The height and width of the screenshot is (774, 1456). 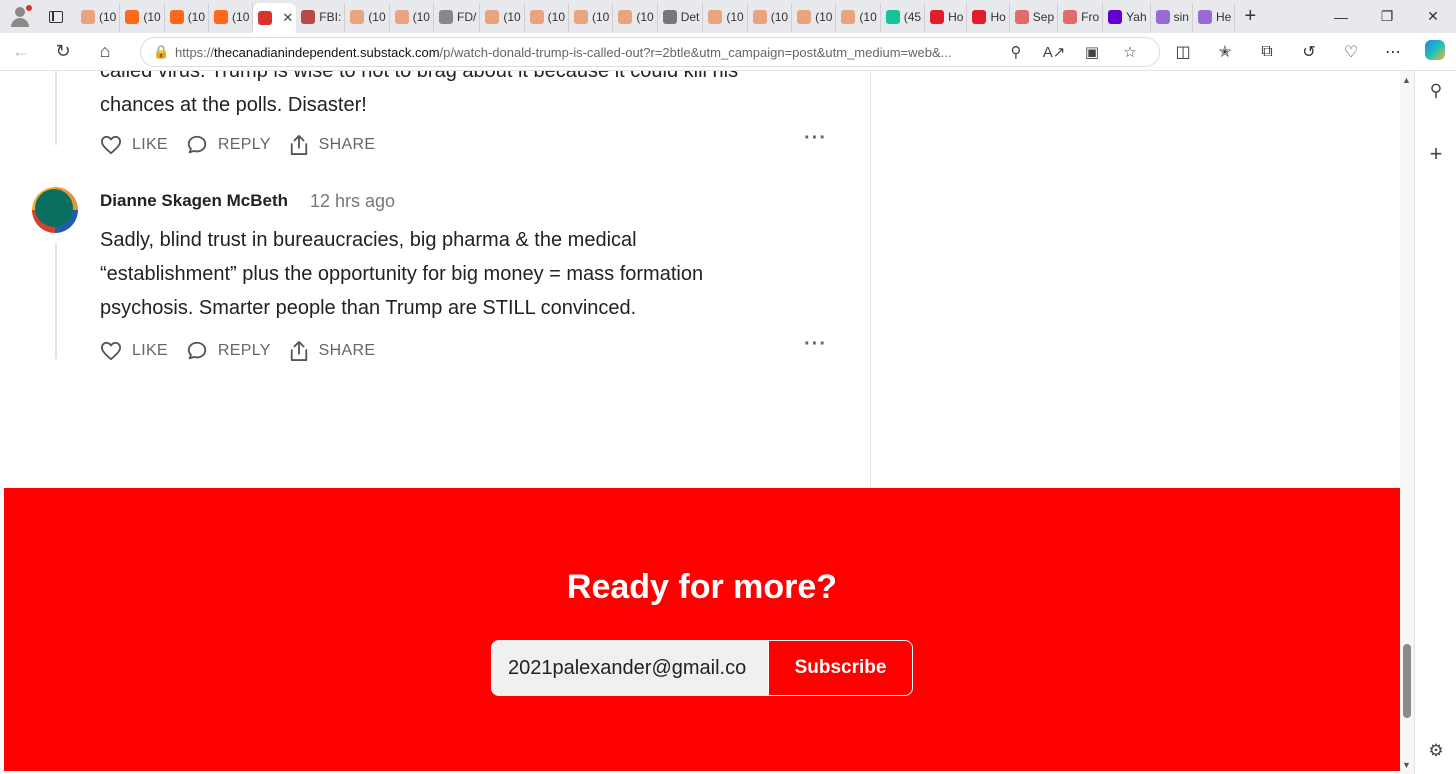 What do you see at coordinates (18, 16) in the screenshot?
I see `profile-button` at bounding box center [18, 16].